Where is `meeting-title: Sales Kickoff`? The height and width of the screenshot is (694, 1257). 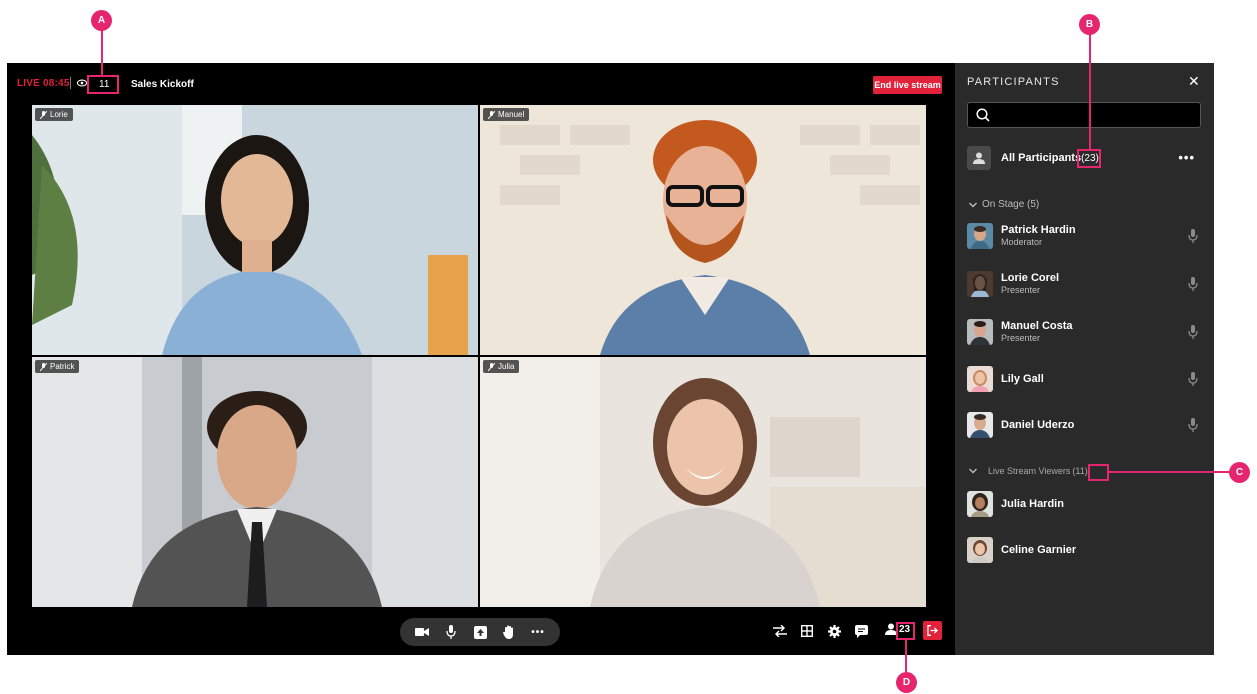 meeting-title: Sales Kickoff is located at coordinates (162, 84).